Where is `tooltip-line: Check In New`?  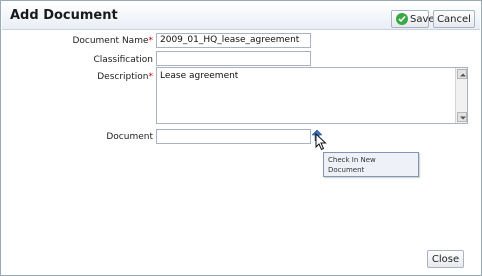
tooltip-line: Check In New is located at coordinates (352, 160).